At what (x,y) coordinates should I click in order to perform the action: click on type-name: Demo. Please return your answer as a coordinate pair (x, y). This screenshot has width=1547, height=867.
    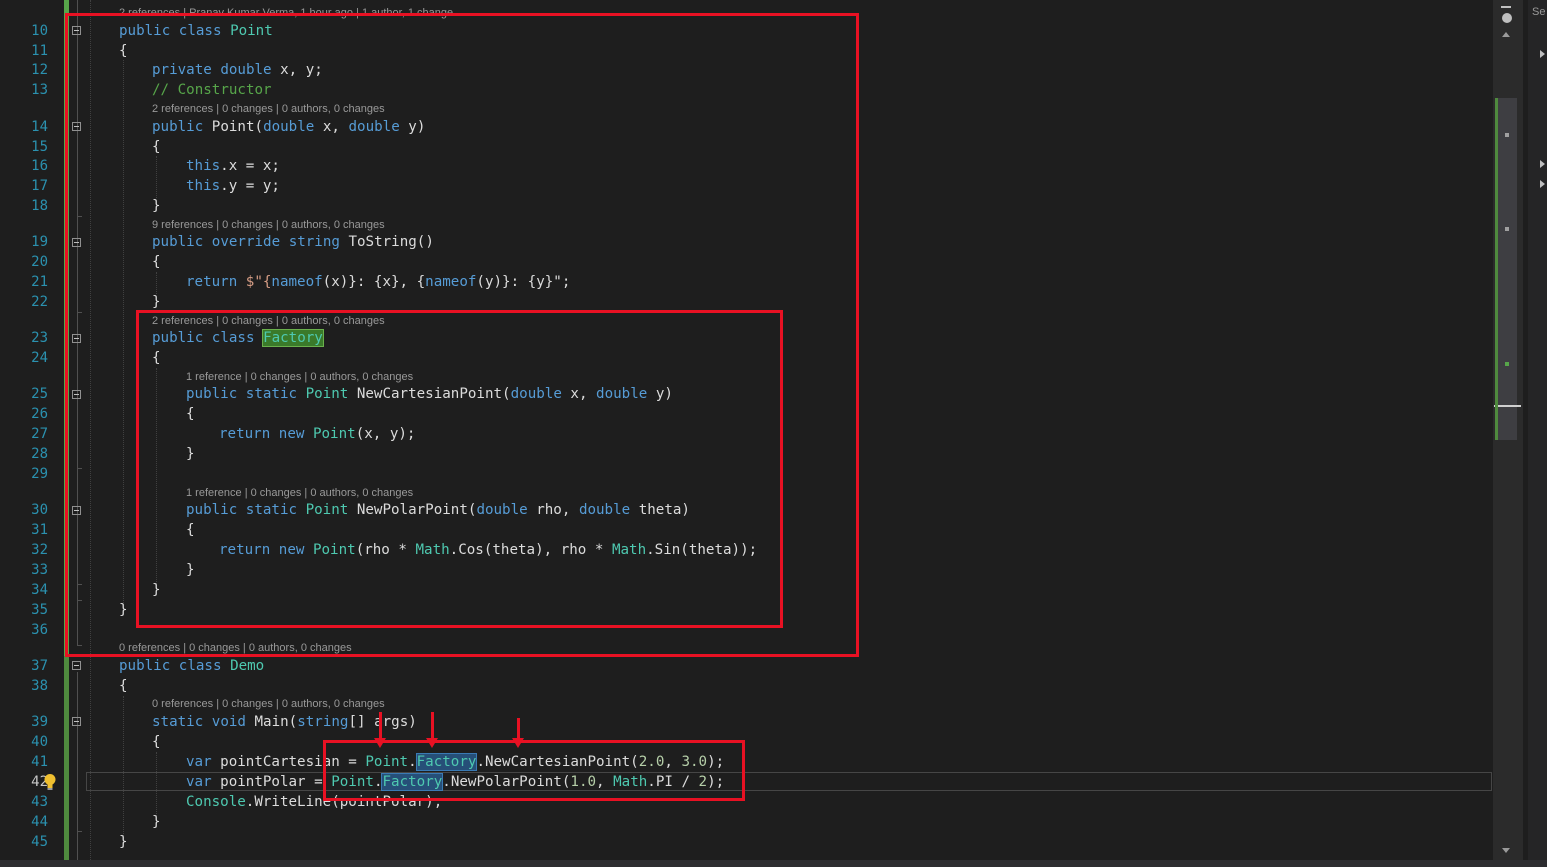
    Looking at the image, I should click on (247, 666).